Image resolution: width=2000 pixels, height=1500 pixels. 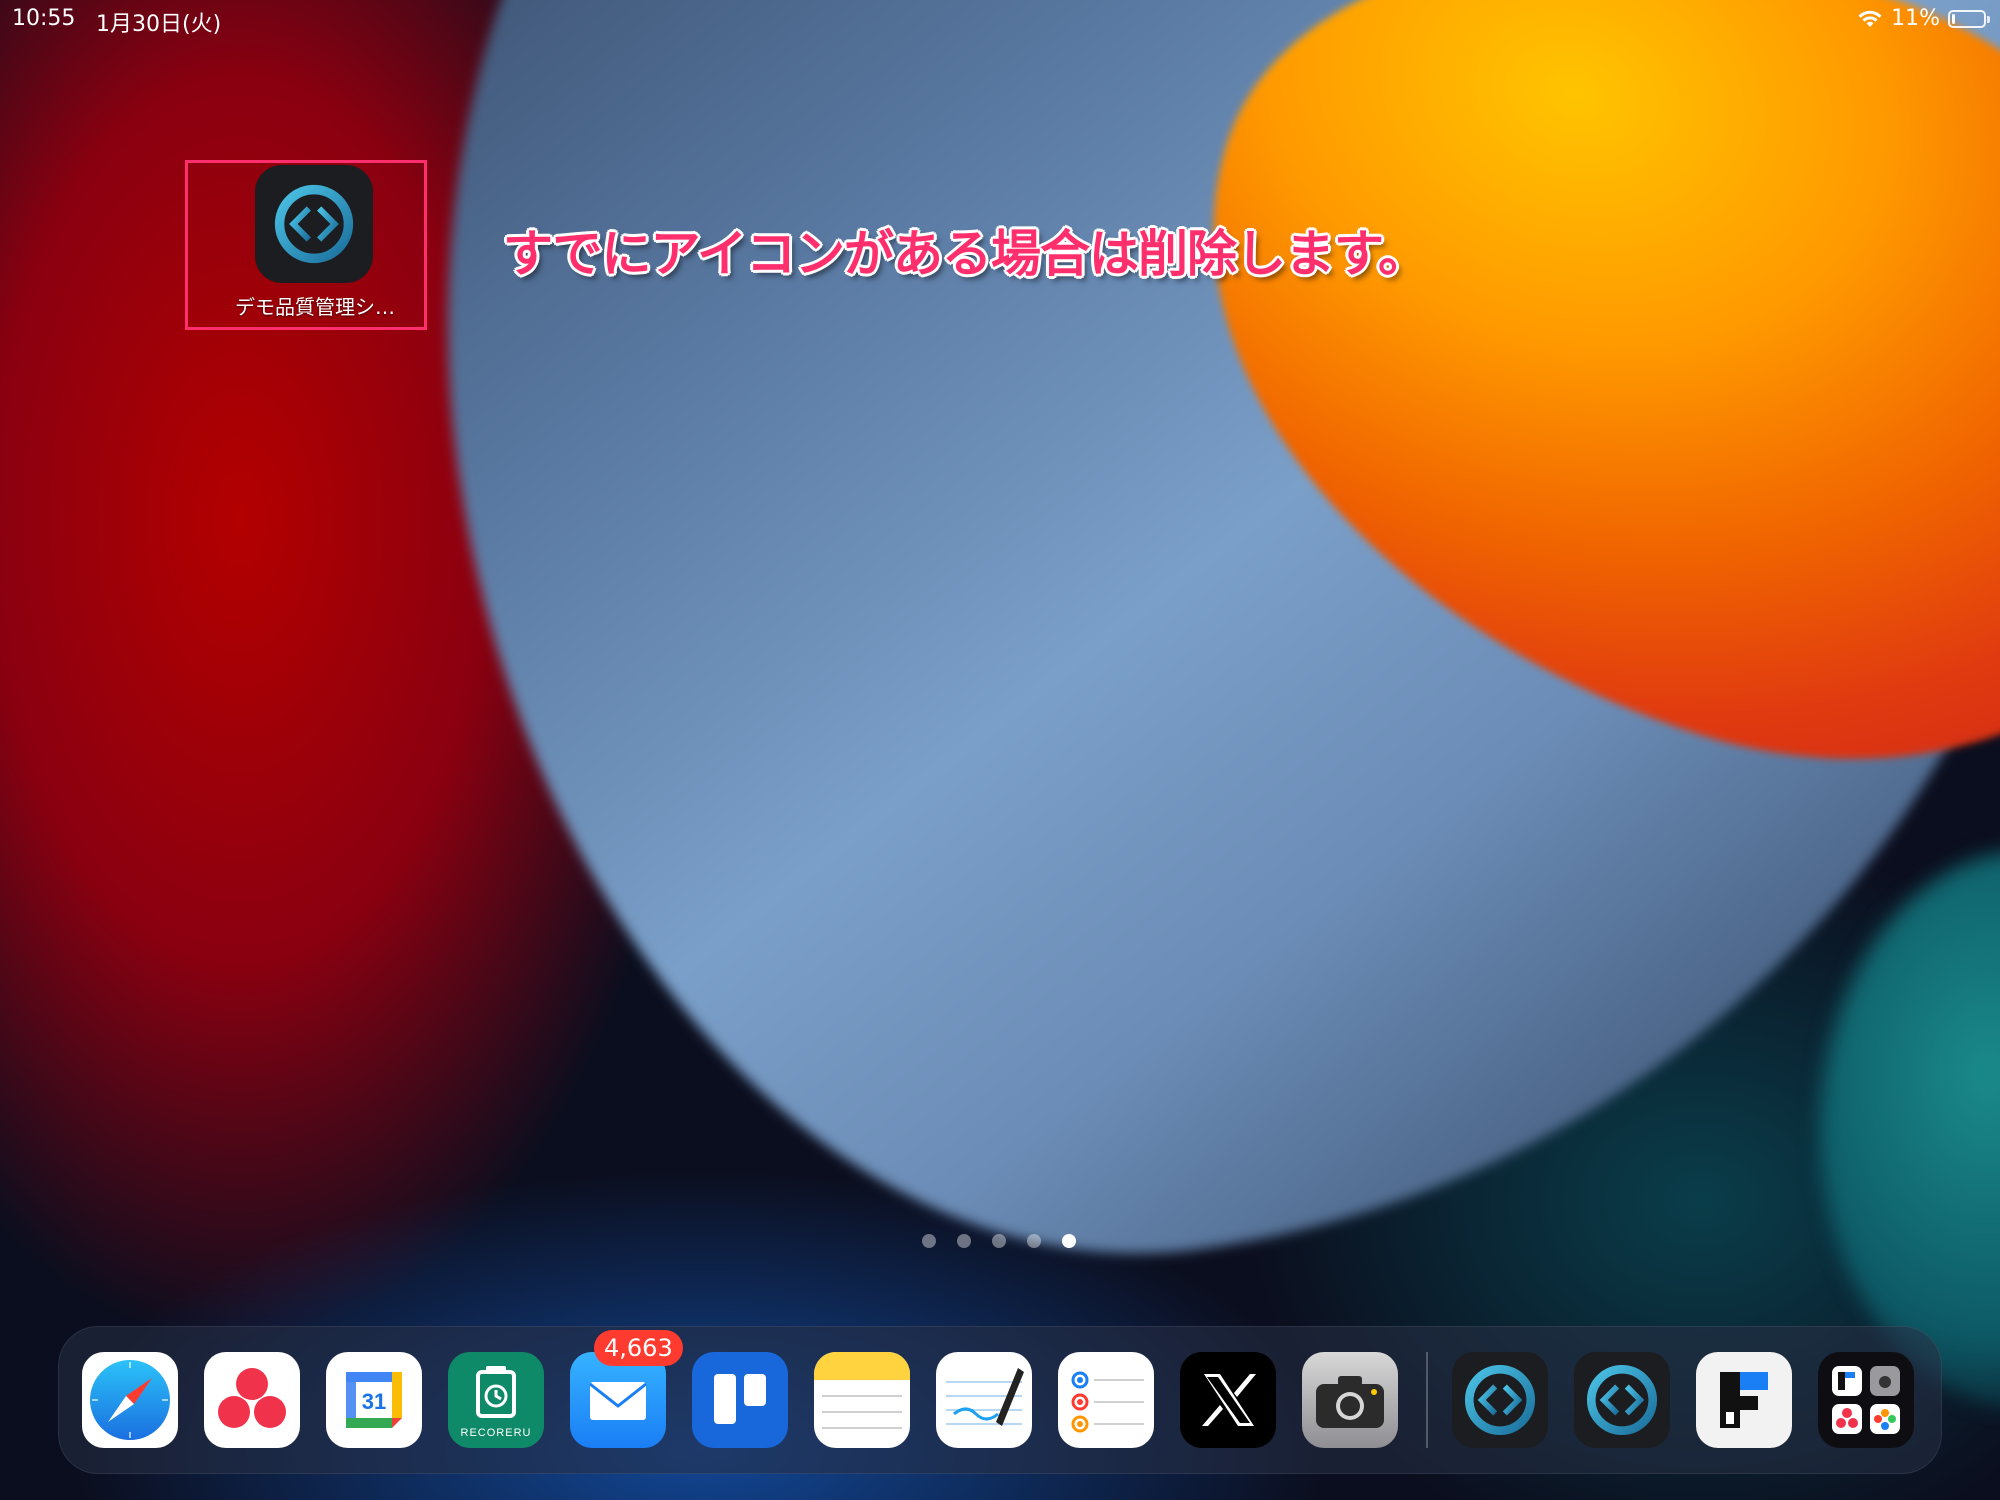 I want to click on x-icon, so click(x=1229, y=1400).